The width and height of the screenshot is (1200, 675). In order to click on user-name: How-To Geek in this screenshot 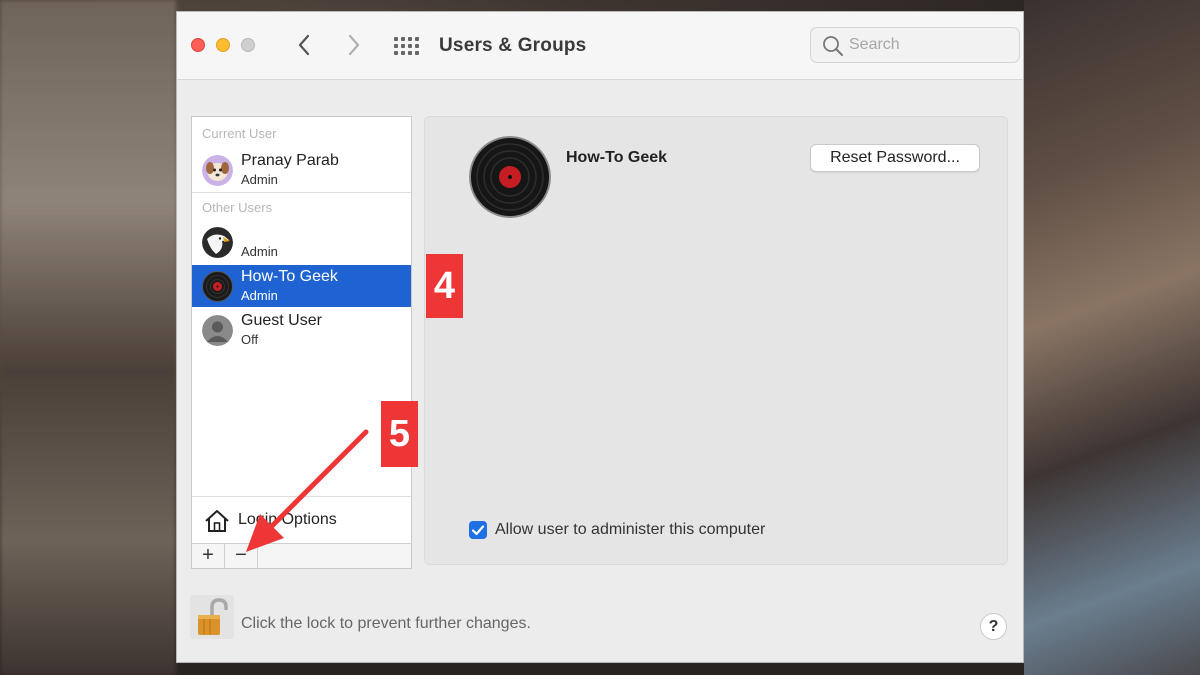, I will do `click(289, 276)`.